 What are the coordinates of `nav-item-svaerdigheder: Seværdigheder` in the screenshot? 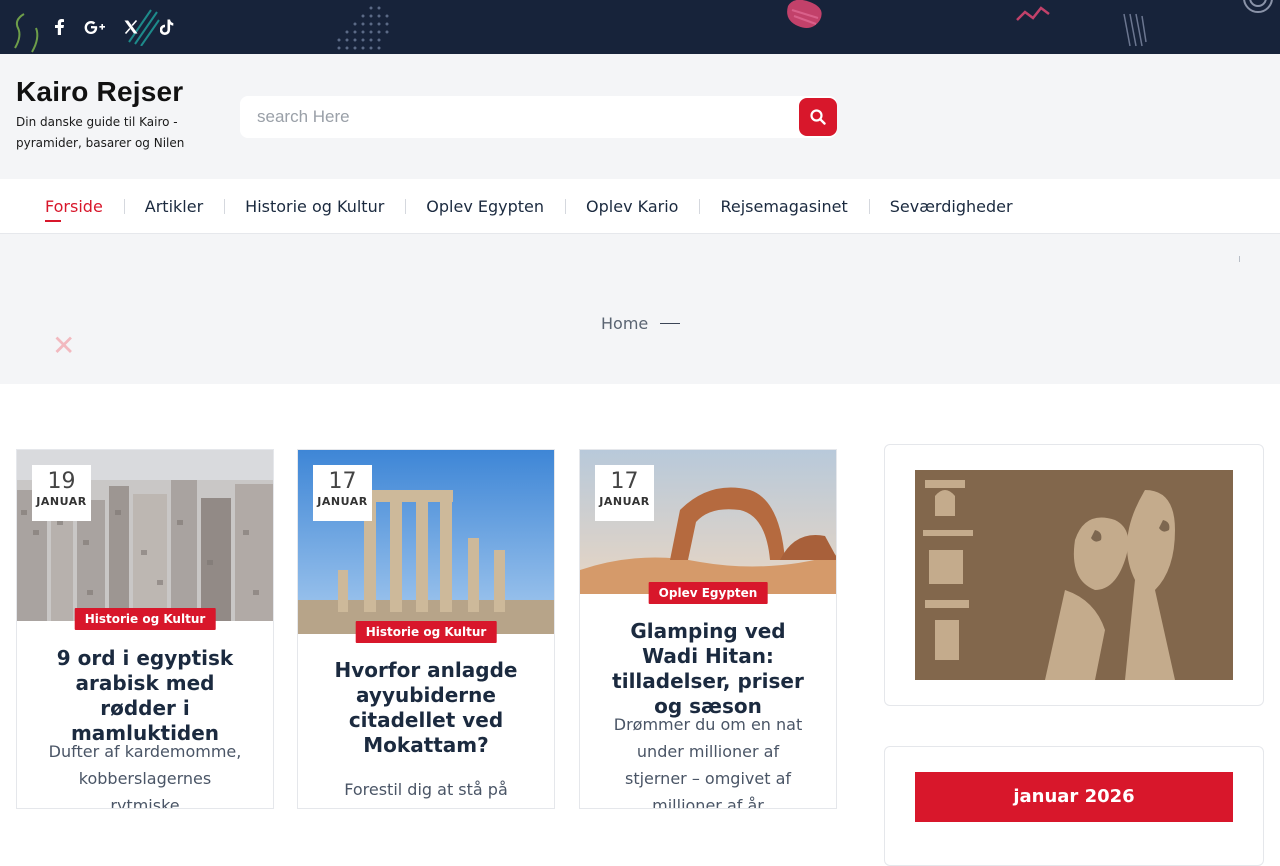 It's located at (951, 206).